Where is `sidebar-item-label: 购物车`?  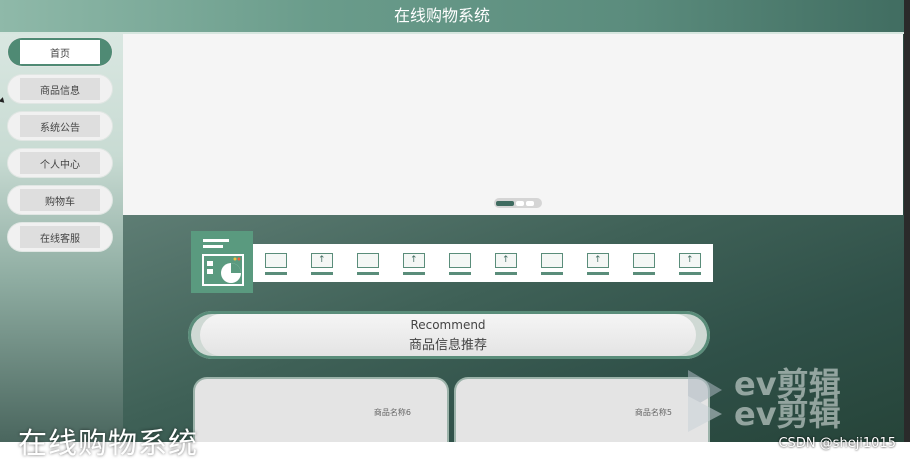
sidebar-item-label: 购物车 is located at coordinates (60, 202).